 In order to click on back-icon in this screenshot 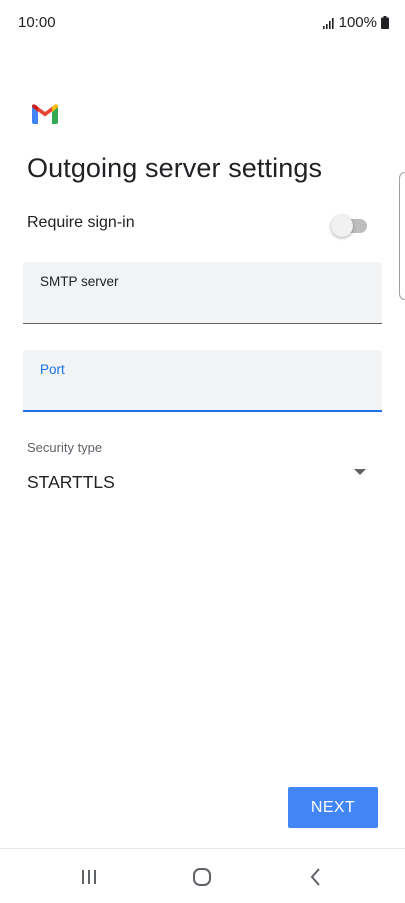, I will do `click(316, 877)`.